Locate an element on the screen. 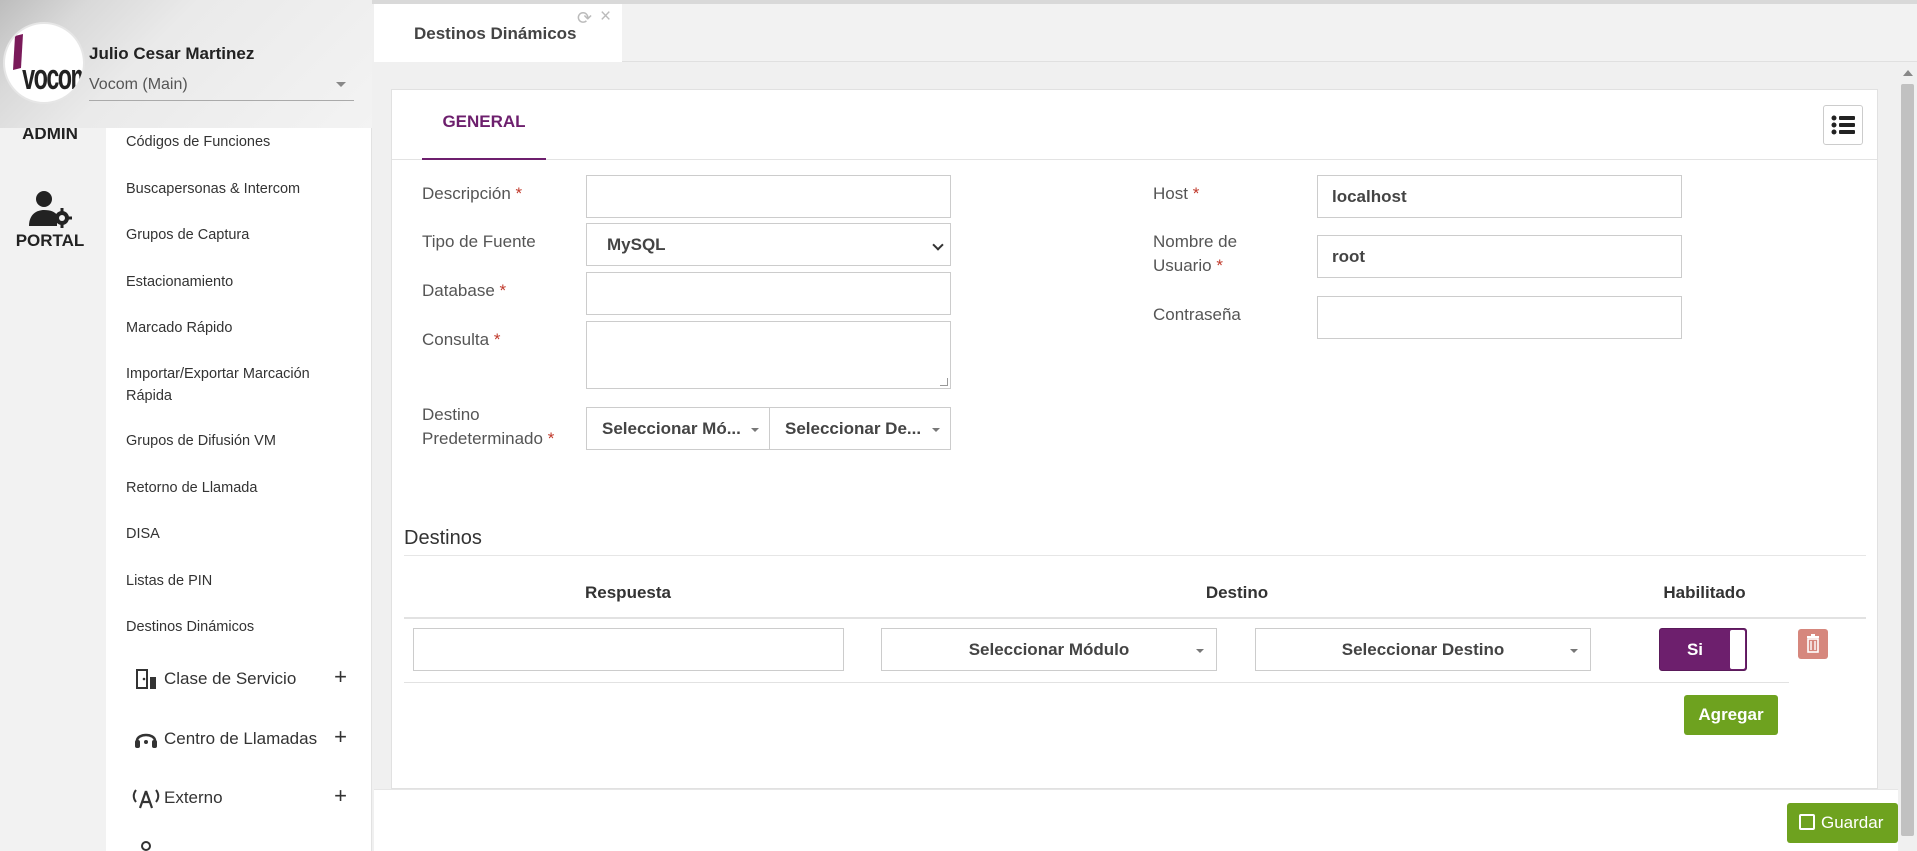 The height and width of the screenshot is (851, 1917). row-destino-value: Seleccionar Destino is located at coordinates (1423, 649).